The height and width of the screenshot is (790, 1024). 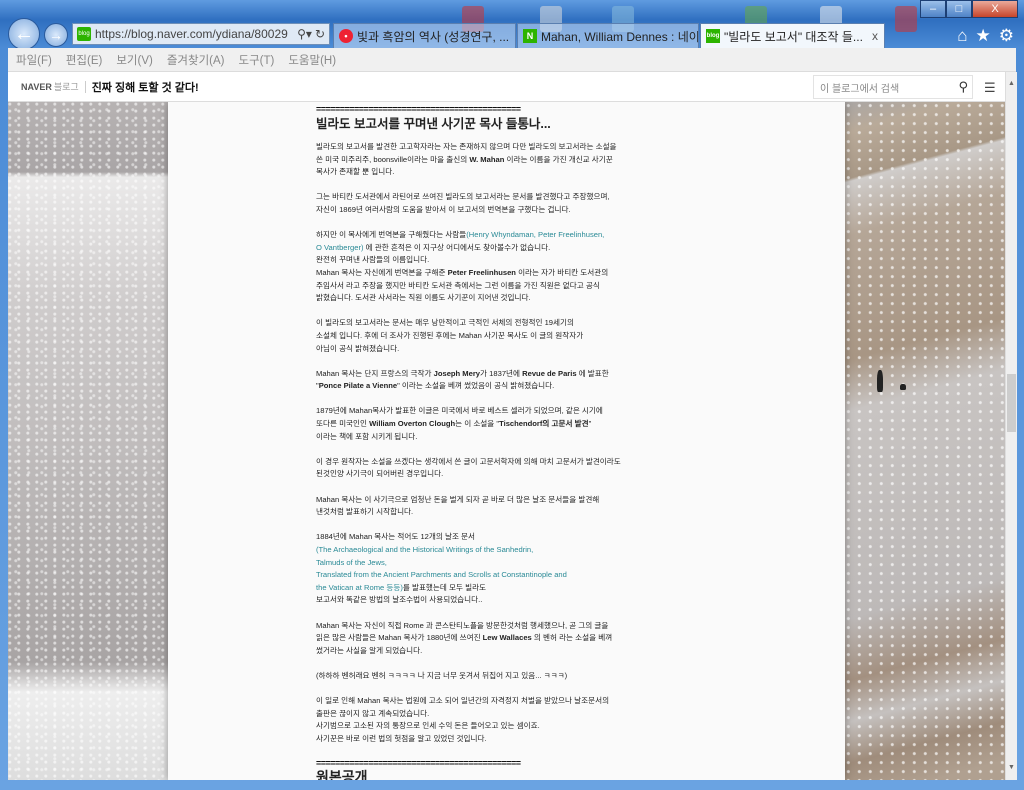 What do you see at coordinates (312, 60) in the screenshot?
I see `menu-help: 도움말(H)` at bounding box center [312, 60].